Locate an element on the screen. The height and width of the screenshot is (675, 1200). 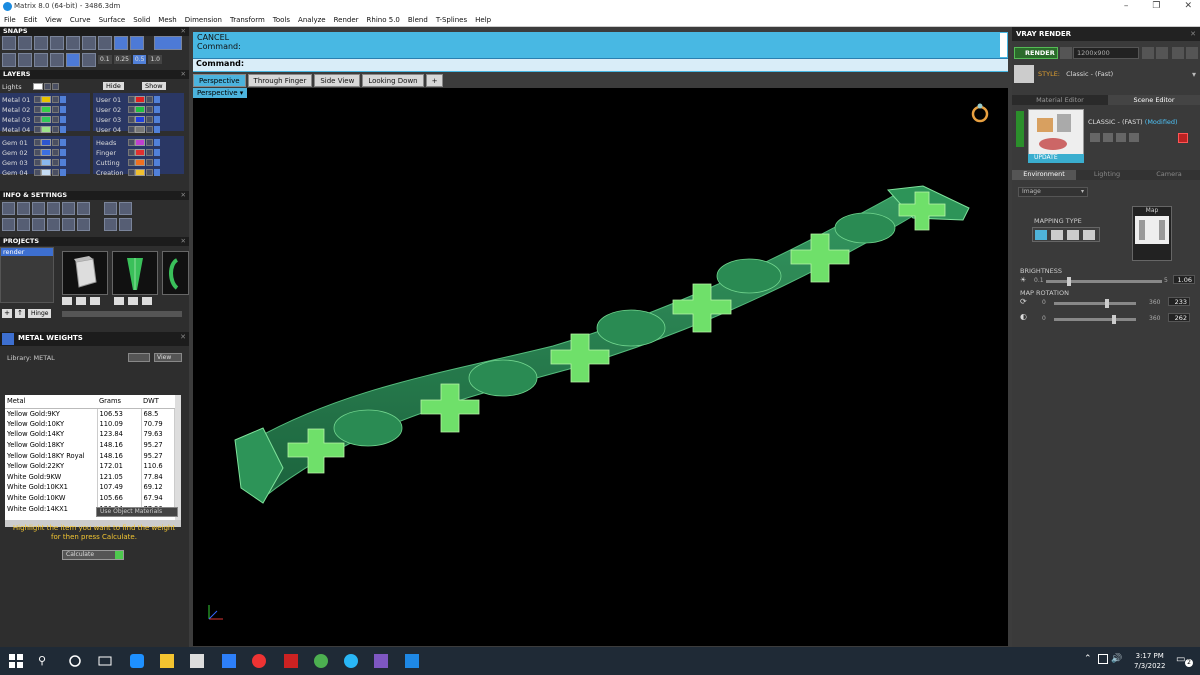
edge-icon is located at coordinates (137, 661).